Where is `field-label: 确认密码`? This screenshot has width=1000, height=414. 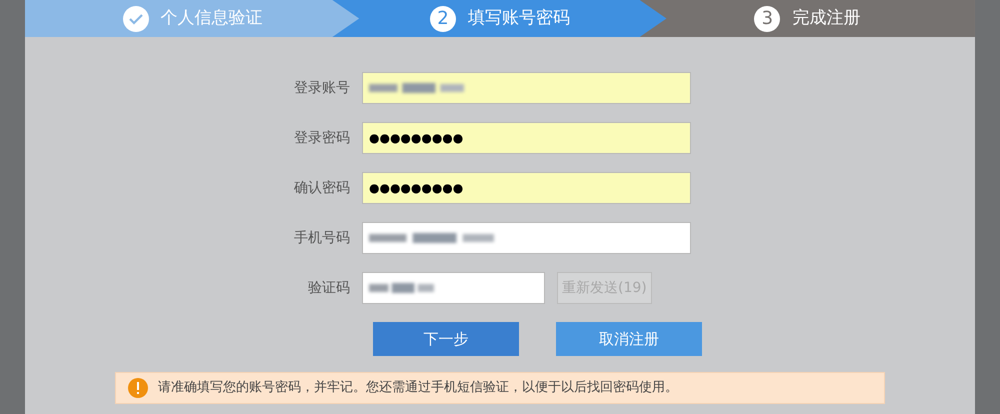
field-label: 确认密码 is located at coordinates (322, 188).